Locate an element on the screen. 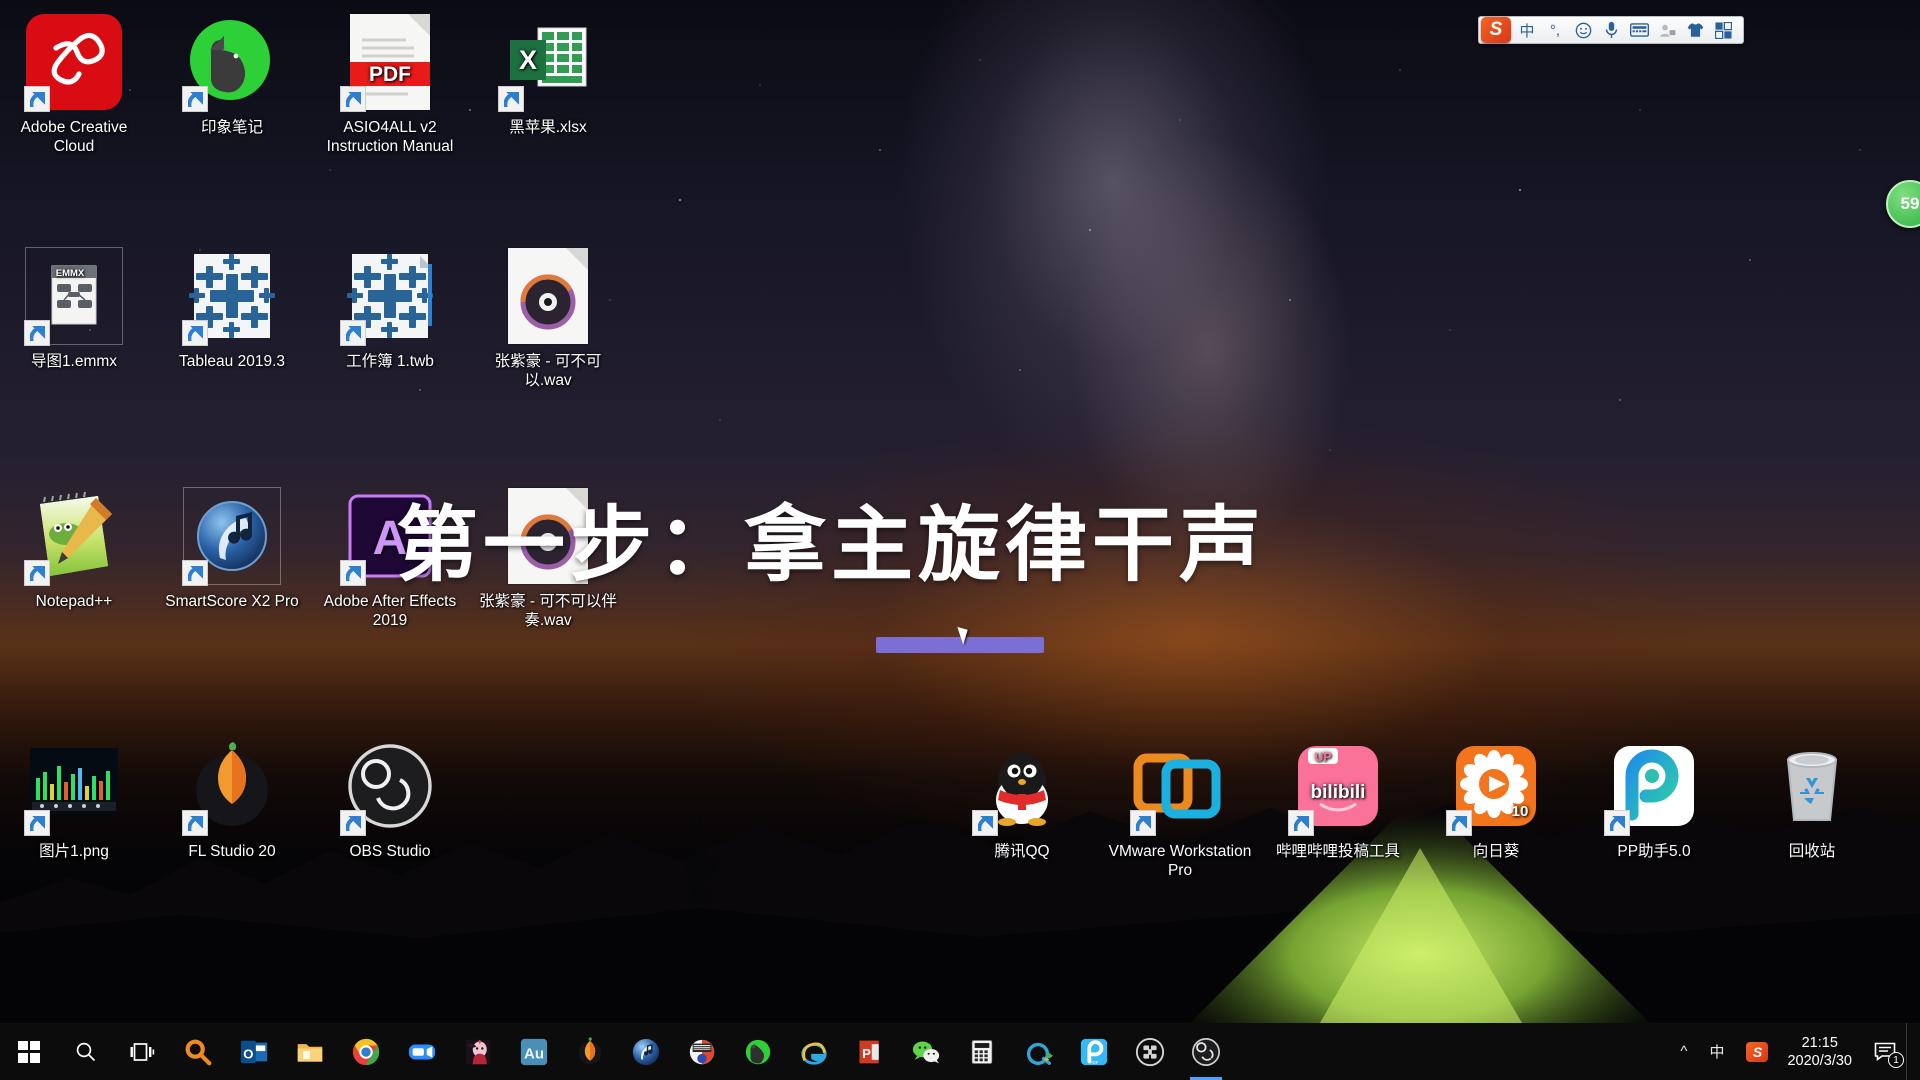 This screenshot has width=1920, height=1080. desktop-icon-label: VMware Workstation Pro is located at coordinates (1180, 861).